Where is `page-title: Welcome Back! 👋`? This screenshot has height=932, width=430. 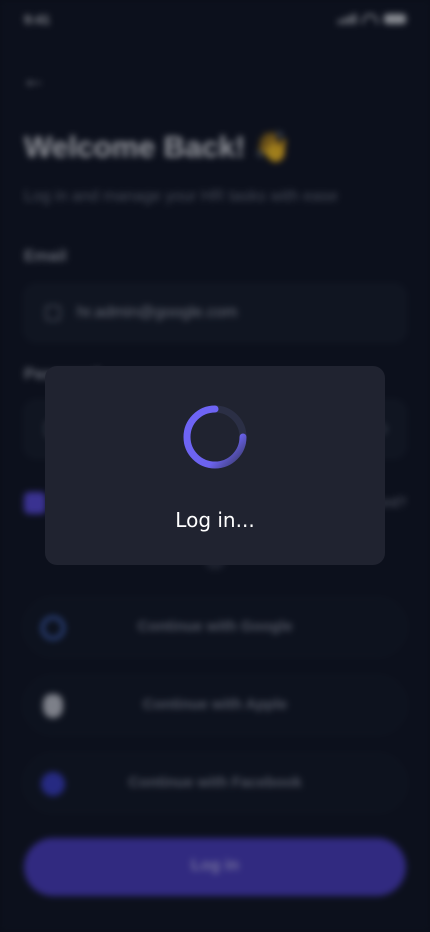 page-title: Welcome Back! 👋 is located at coordinates (157, 147).